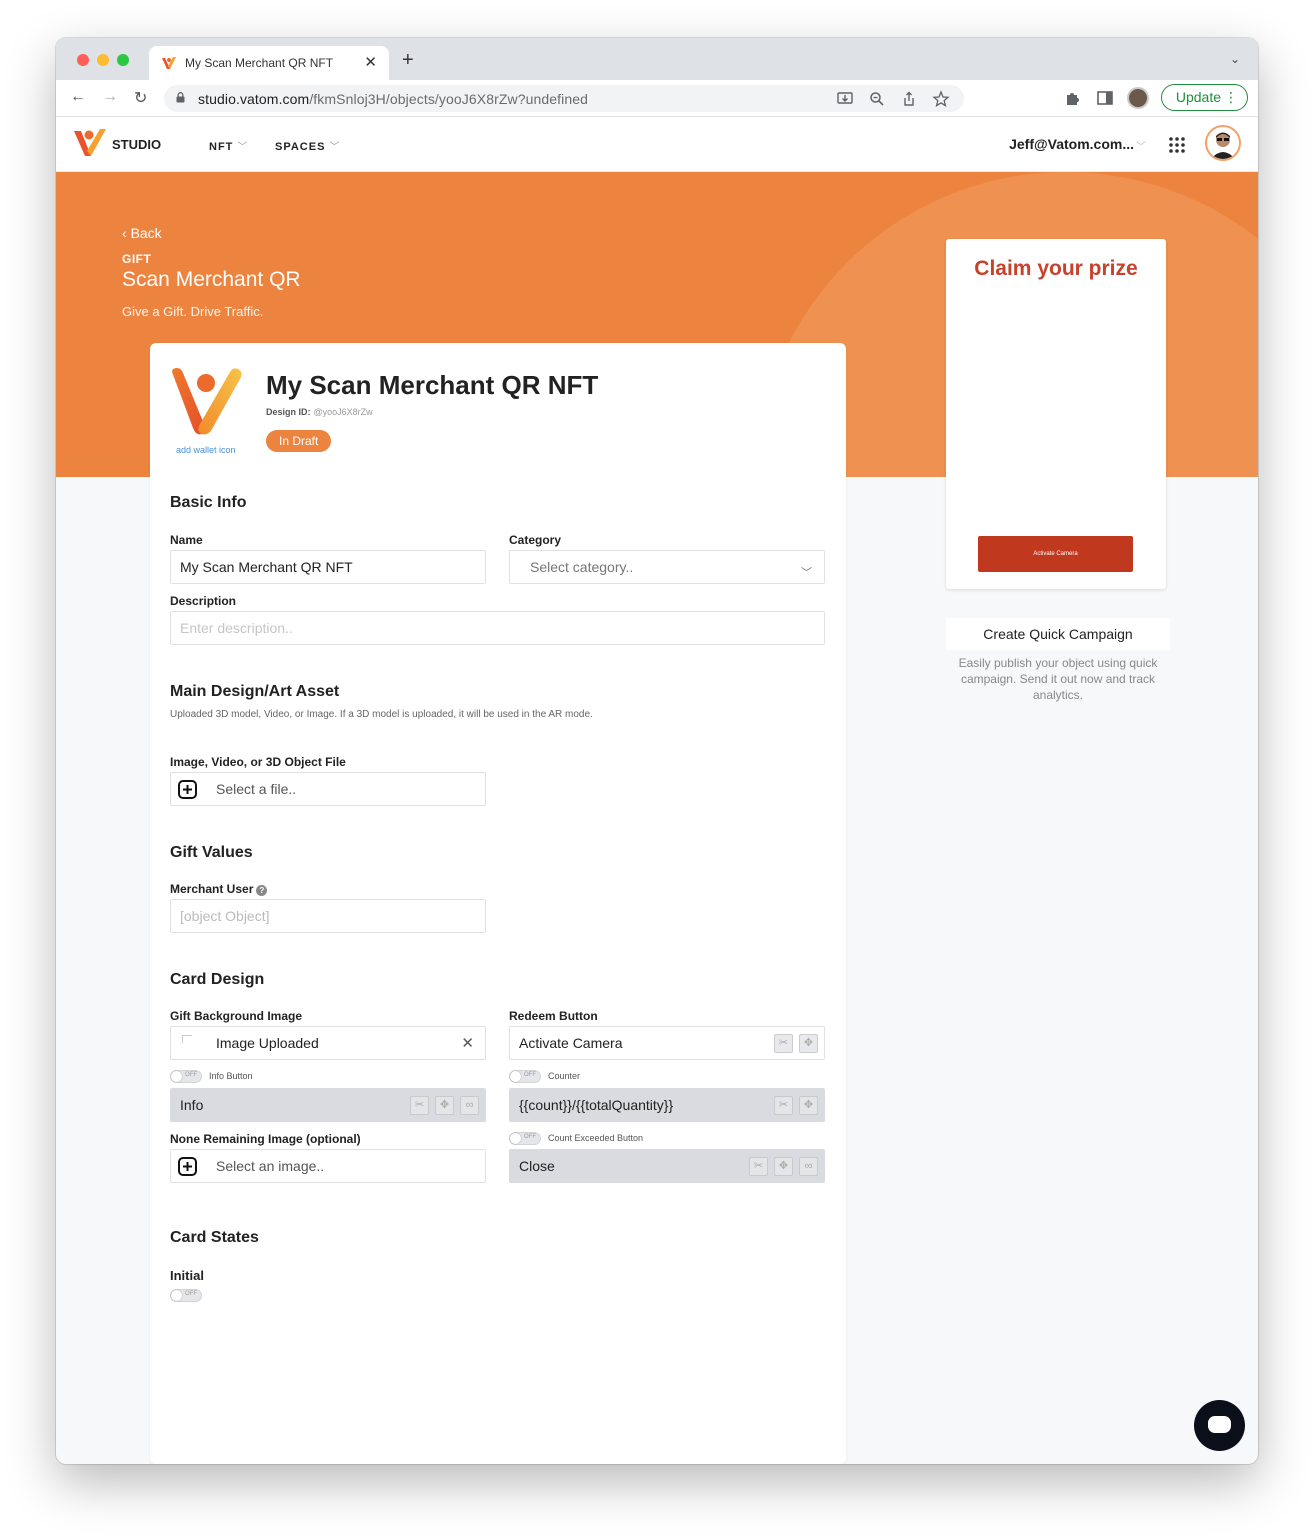 The height and width of the screenshot is (1539, 1314). I want to click on redeem-button-value: Activate Camera, so click(571, 1043).